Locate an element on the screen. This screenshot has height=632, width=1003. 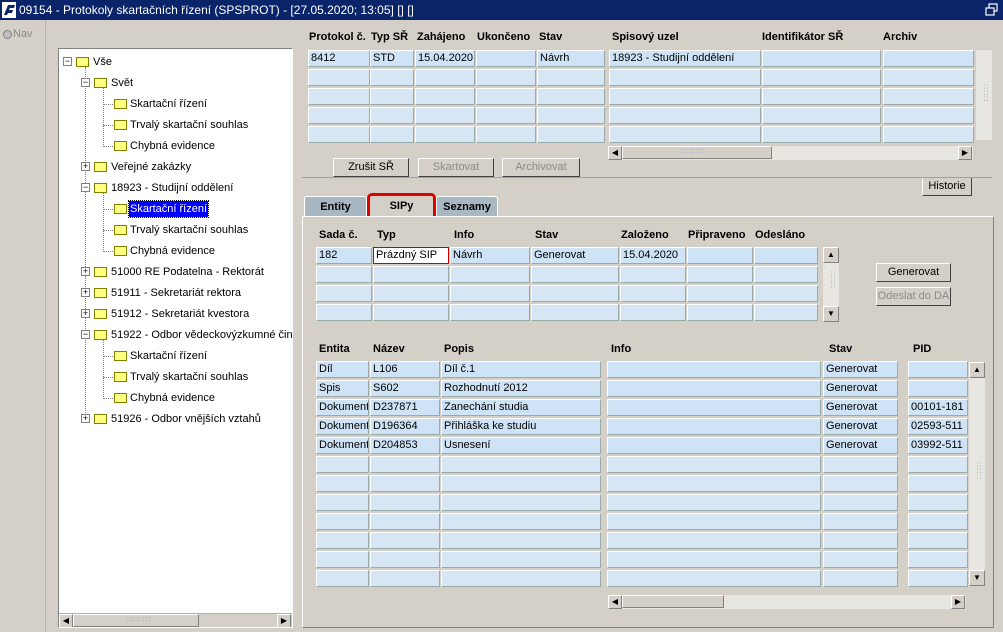
grid-cell: Prázdný SIP is located at coordinates (411, 255).